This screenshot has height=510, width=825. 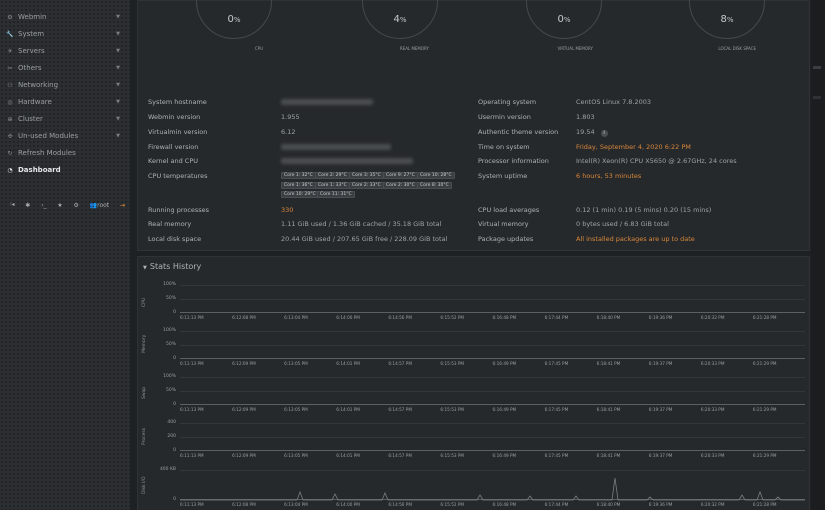 I want to click on puzzle-icon: ✣, so click(x=10, y=136).